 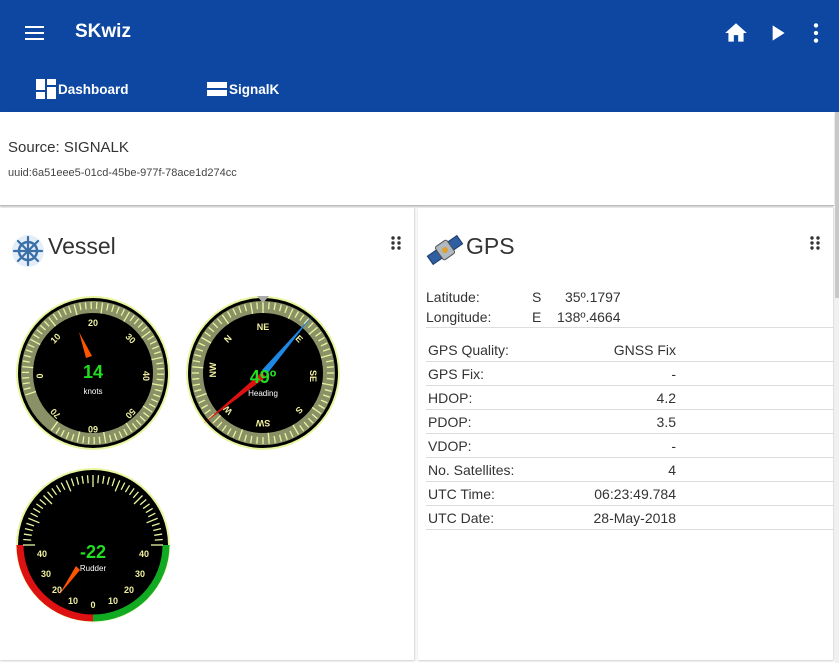 What do you see at coordinates (254, 89) in the screenshot?
I see `tab-signalk-label: SignalK` at bounding box center [254, 89].